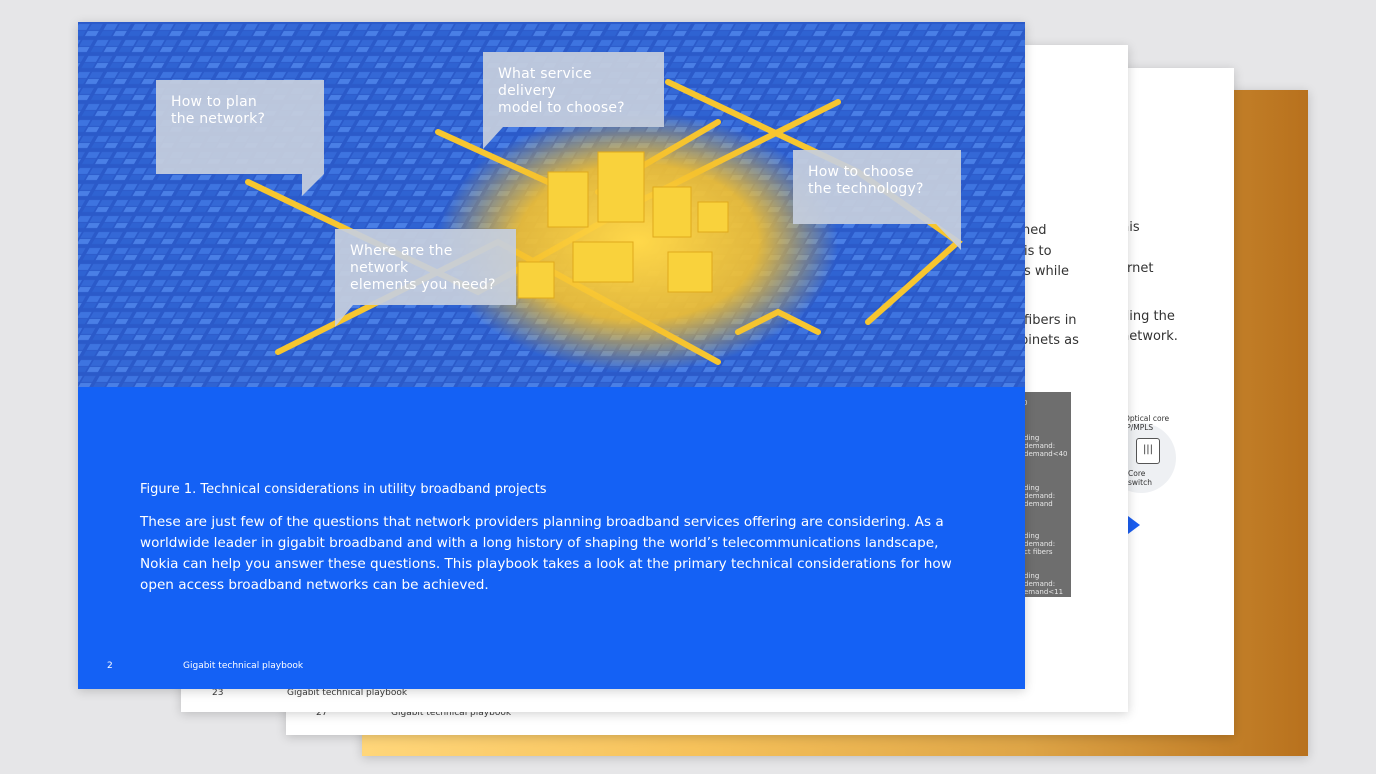 The width and height of the screenshot is (1376, 774). I want to click on text-fragment: network., so click(1149, 336).